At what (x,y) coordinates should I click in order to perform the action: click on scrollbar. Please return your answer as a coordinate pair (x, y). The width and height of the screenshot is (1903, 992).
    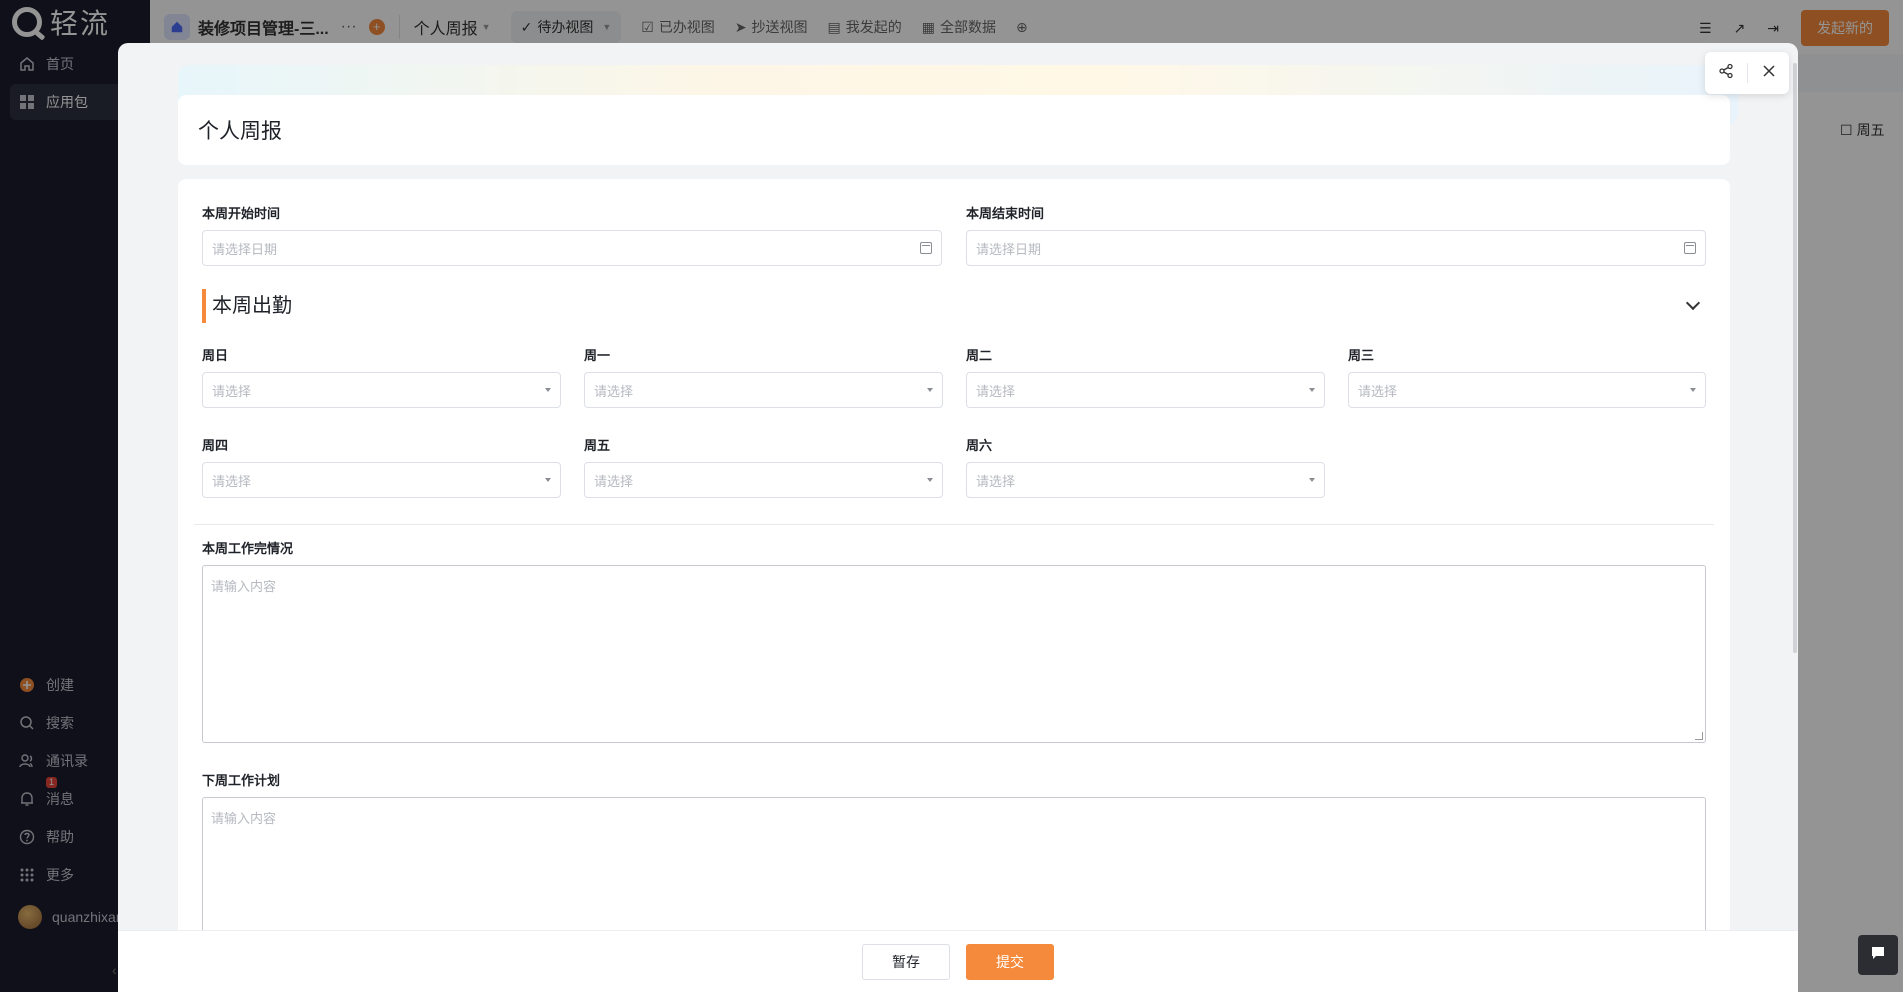
    Looking at the image, I should click on (1795, 358).